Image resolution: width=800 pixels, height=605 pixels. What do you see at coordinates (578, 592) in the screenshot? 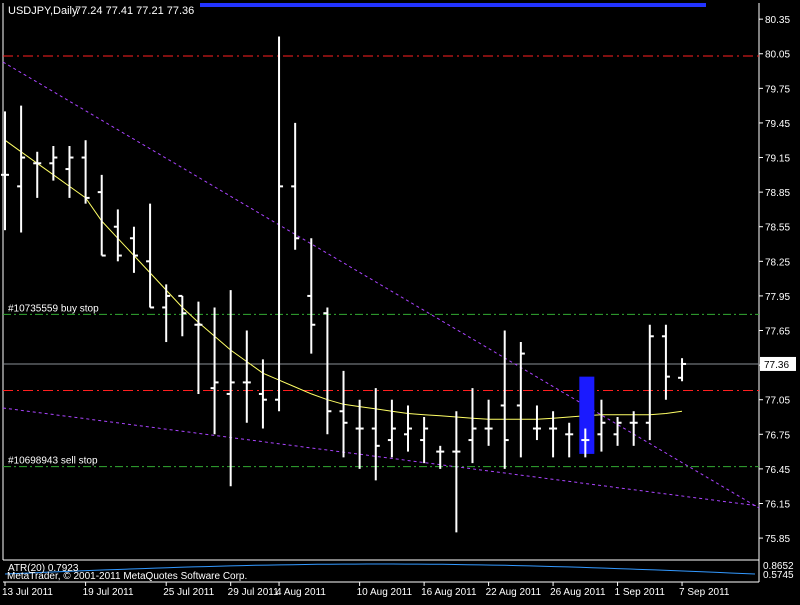
I see `x-tick-label: 26 Aug 2011` at bounding box center [578, 592].